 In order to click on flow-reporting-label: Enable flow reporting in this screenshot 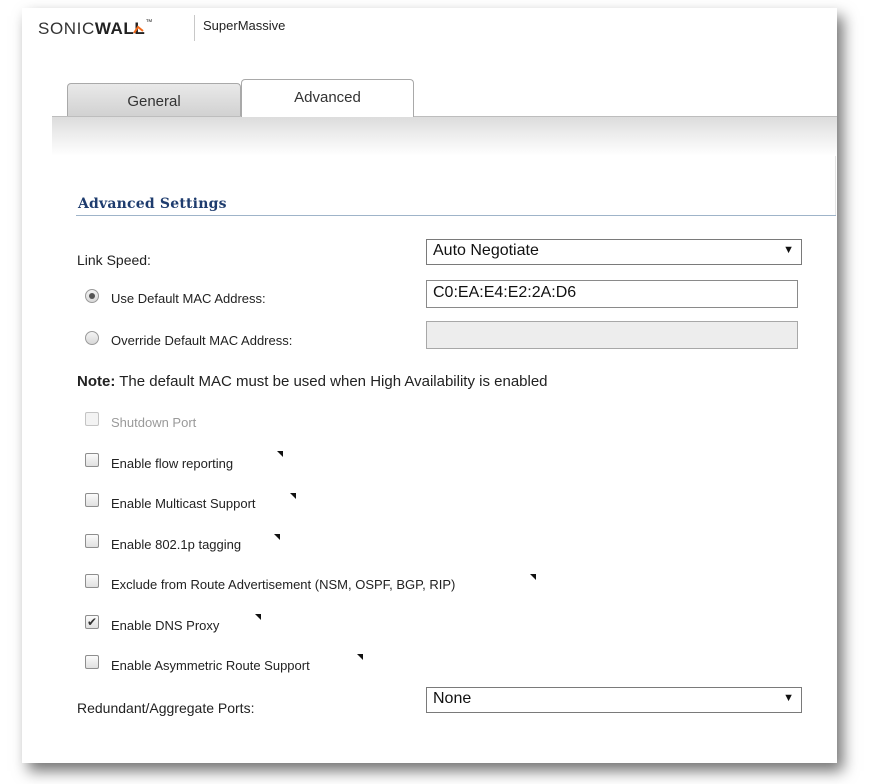, I will do `click(172, 463)`.